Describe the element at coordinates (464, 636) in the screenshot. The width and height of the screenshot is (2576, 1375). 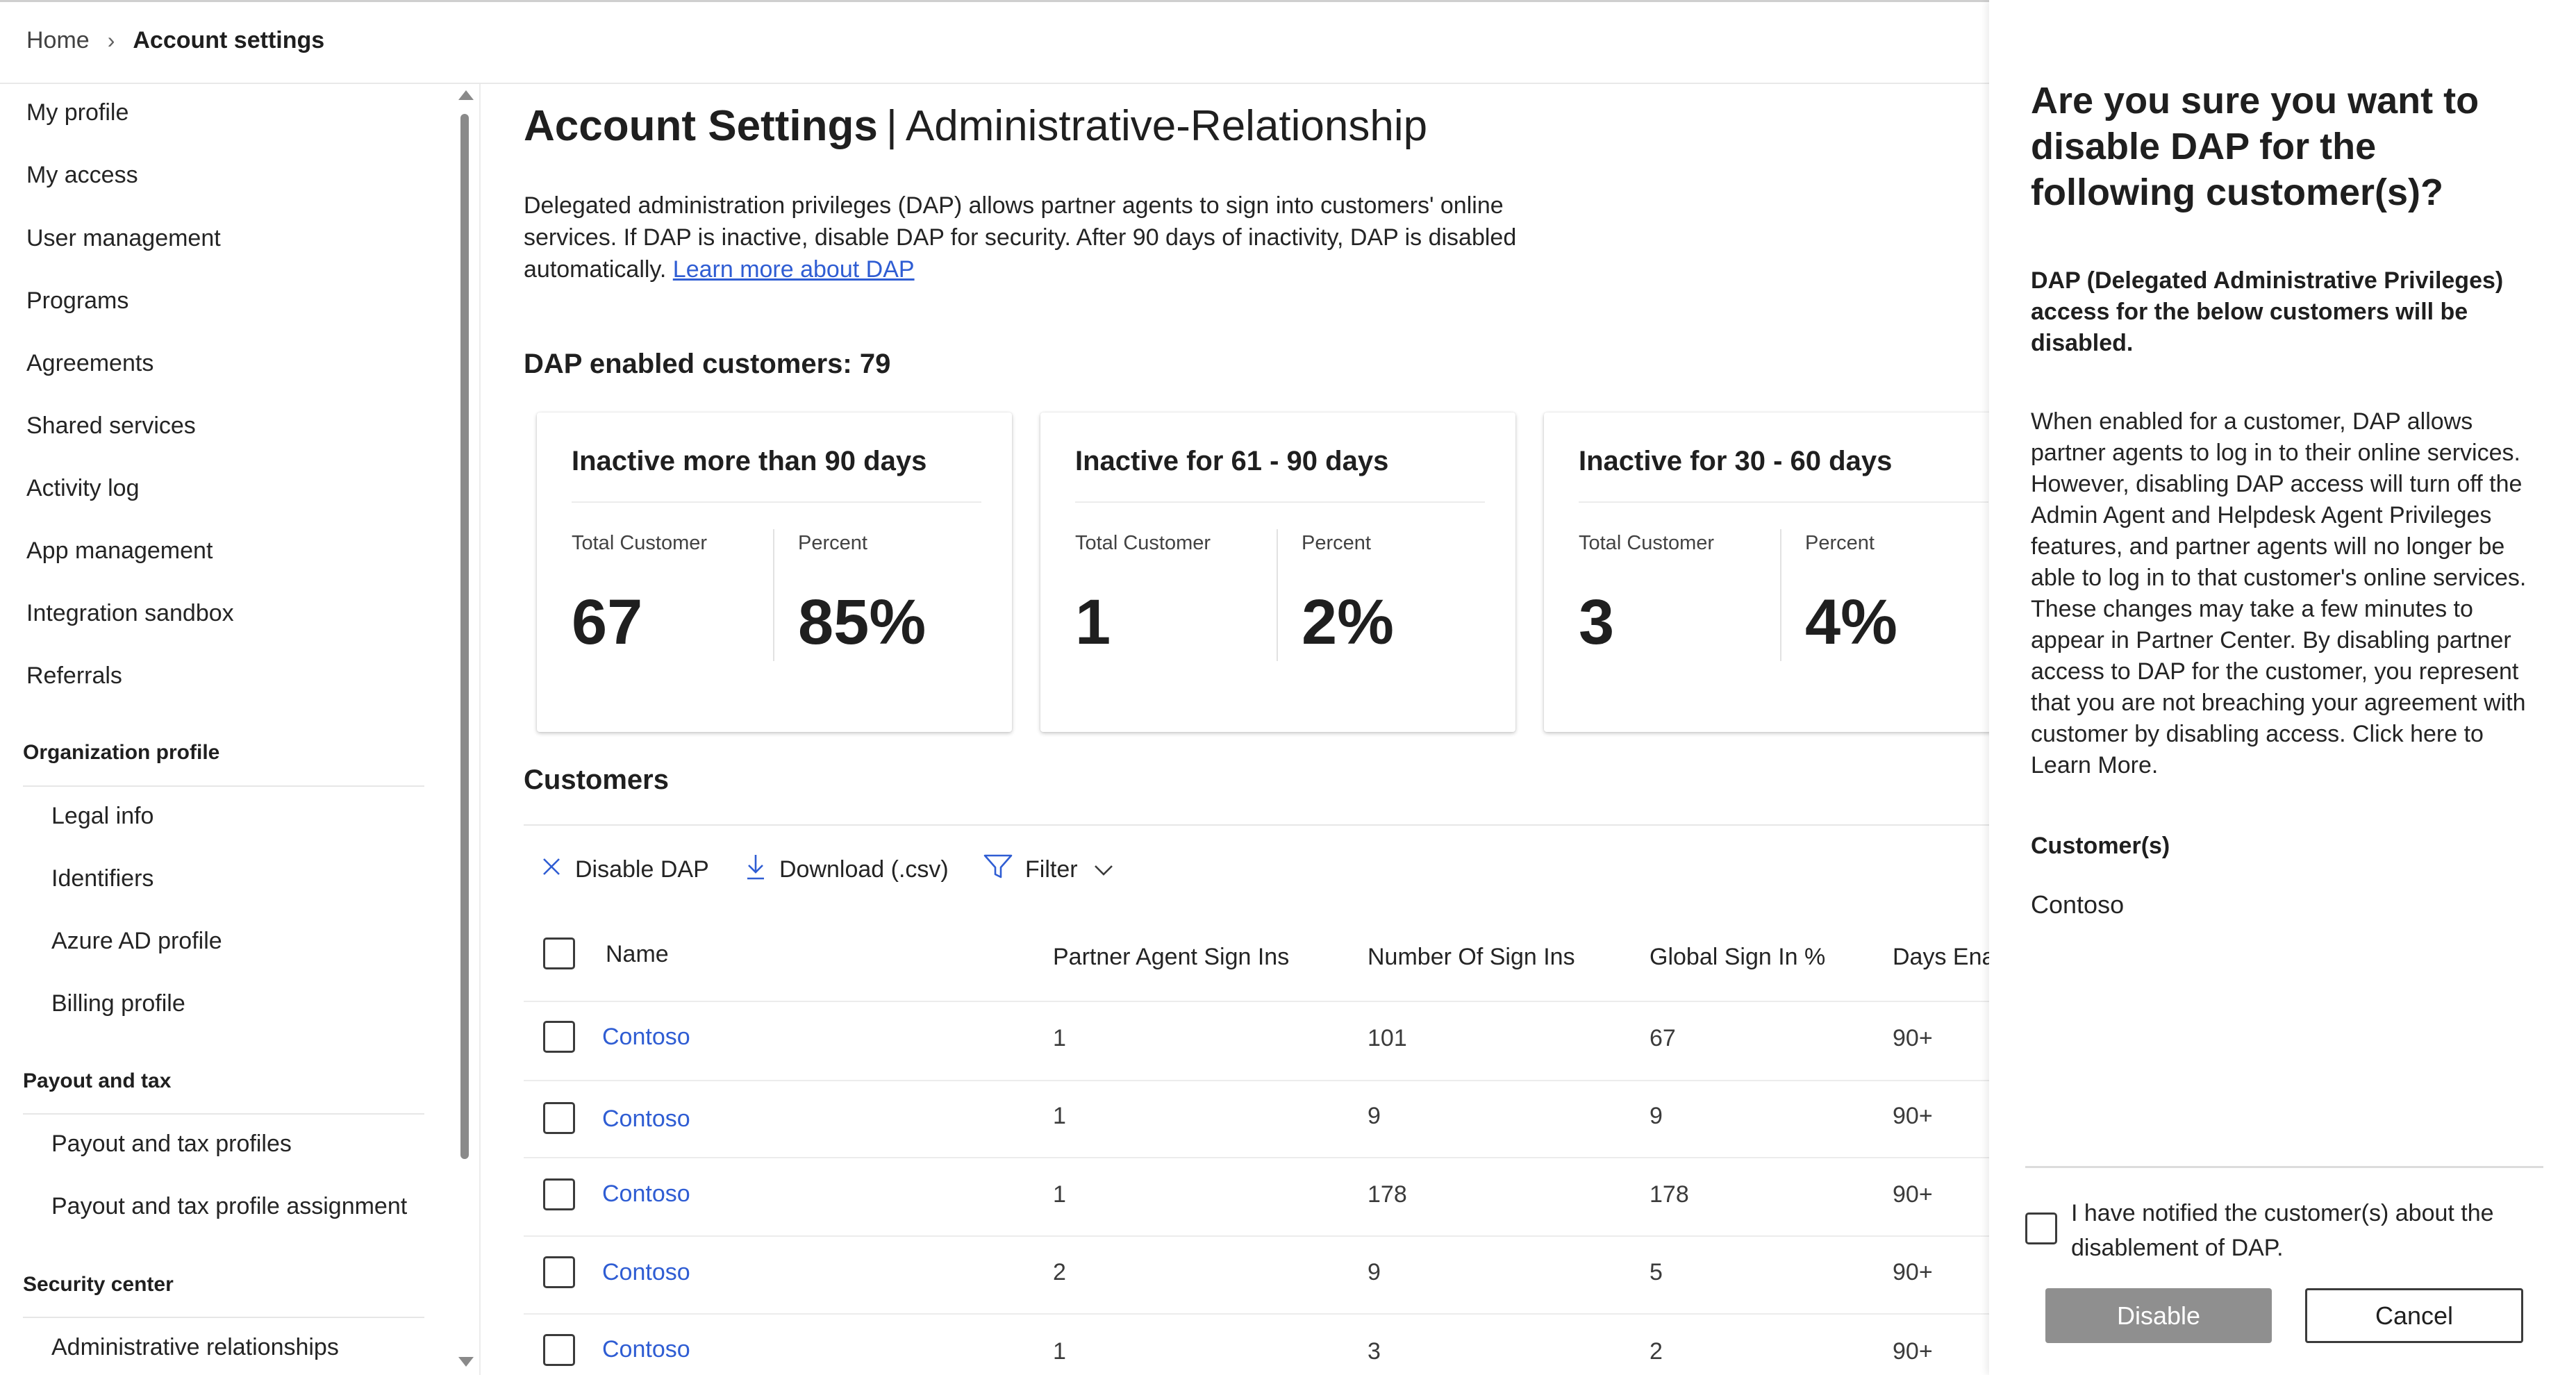
I see `sidebar-scrollbar-thumb` at that location.